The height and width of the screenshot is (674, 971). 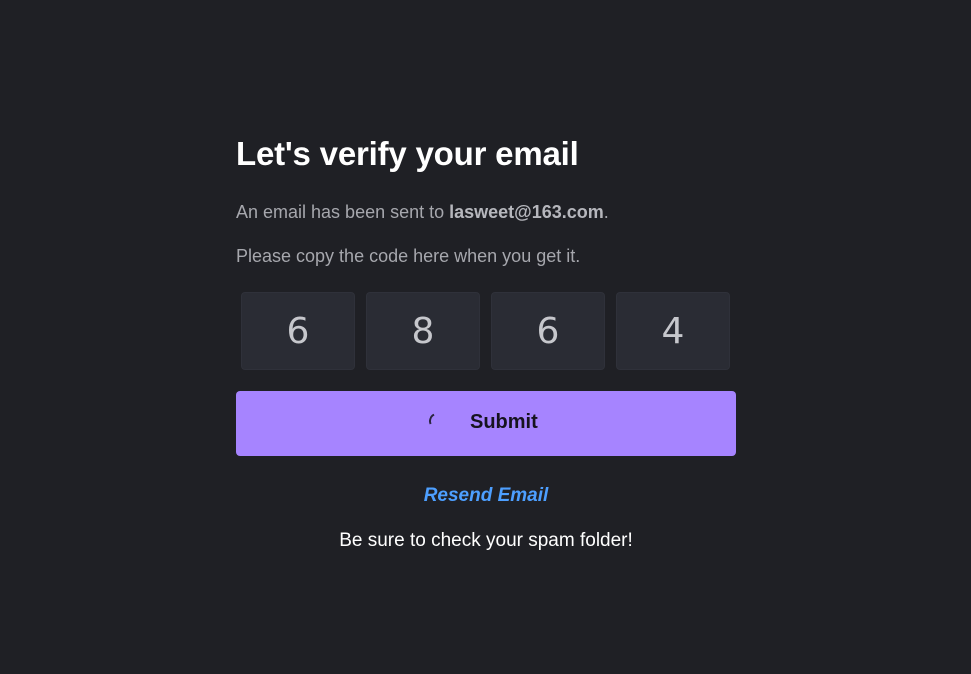 What do you see at coordinates (486, 496) in the screenshot?
I see `resend-email-link: Resend Email` at bounding box center [486, 496].